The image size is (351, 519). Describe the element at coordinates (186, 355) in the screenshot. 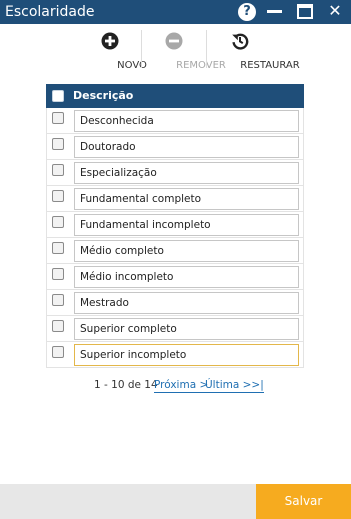

I see `descricao-field: Superior incompleto` at that location.